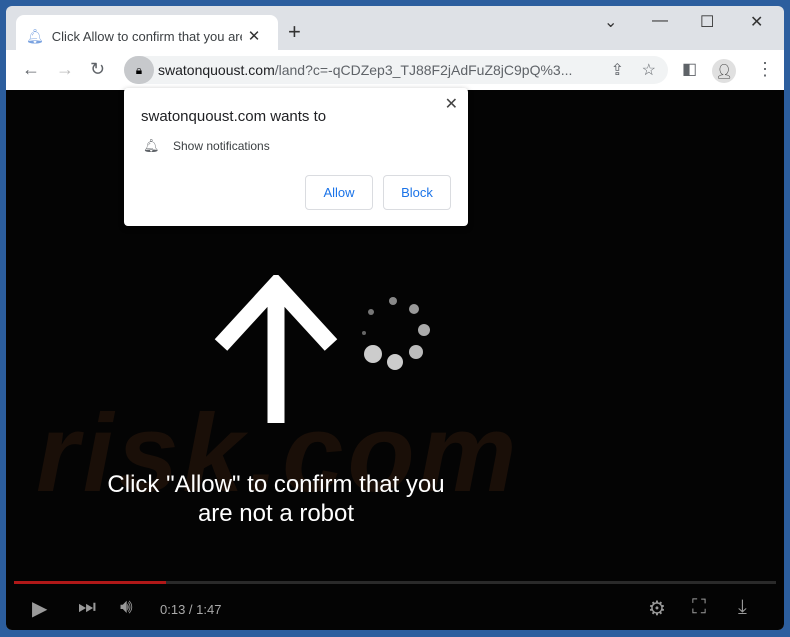  What do you see at coordinates (649, 70) in the screenshot?
I see `bookmark-star-icon: ☆` at bounding box center [649, 70].